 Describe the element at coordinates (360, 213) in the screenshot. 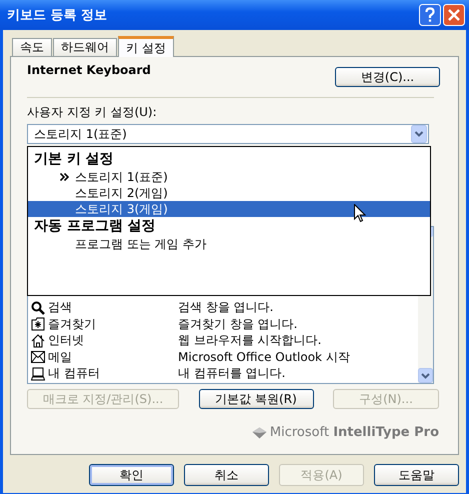

I see `mouse-pointer-icon` at that location.